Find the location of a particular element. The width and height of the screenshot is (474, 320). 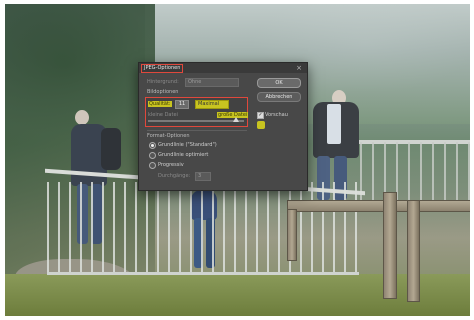

scans-select: 3 is located at coordinates (203, 176).